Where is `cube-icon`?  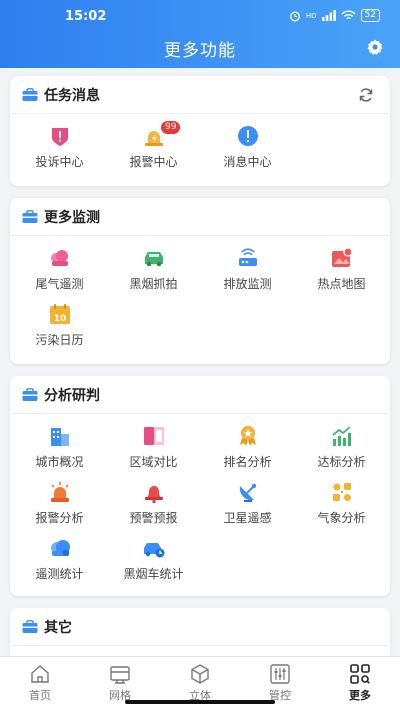 cube-icon is located at coordinates (200, 674).